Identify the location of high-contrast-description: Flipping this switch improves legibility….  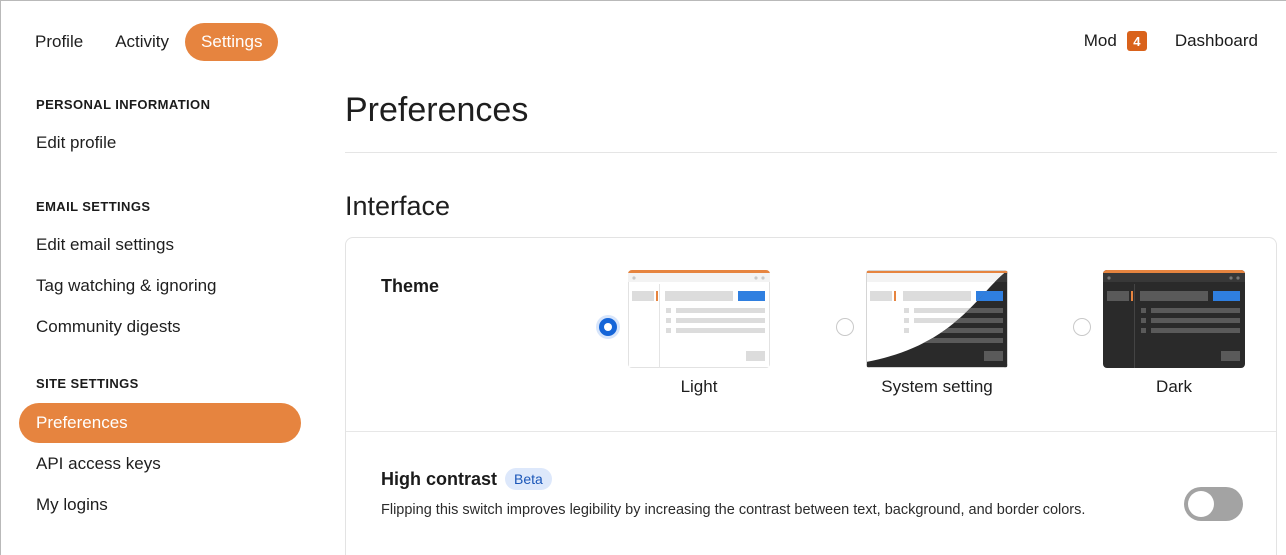
(733, 510).